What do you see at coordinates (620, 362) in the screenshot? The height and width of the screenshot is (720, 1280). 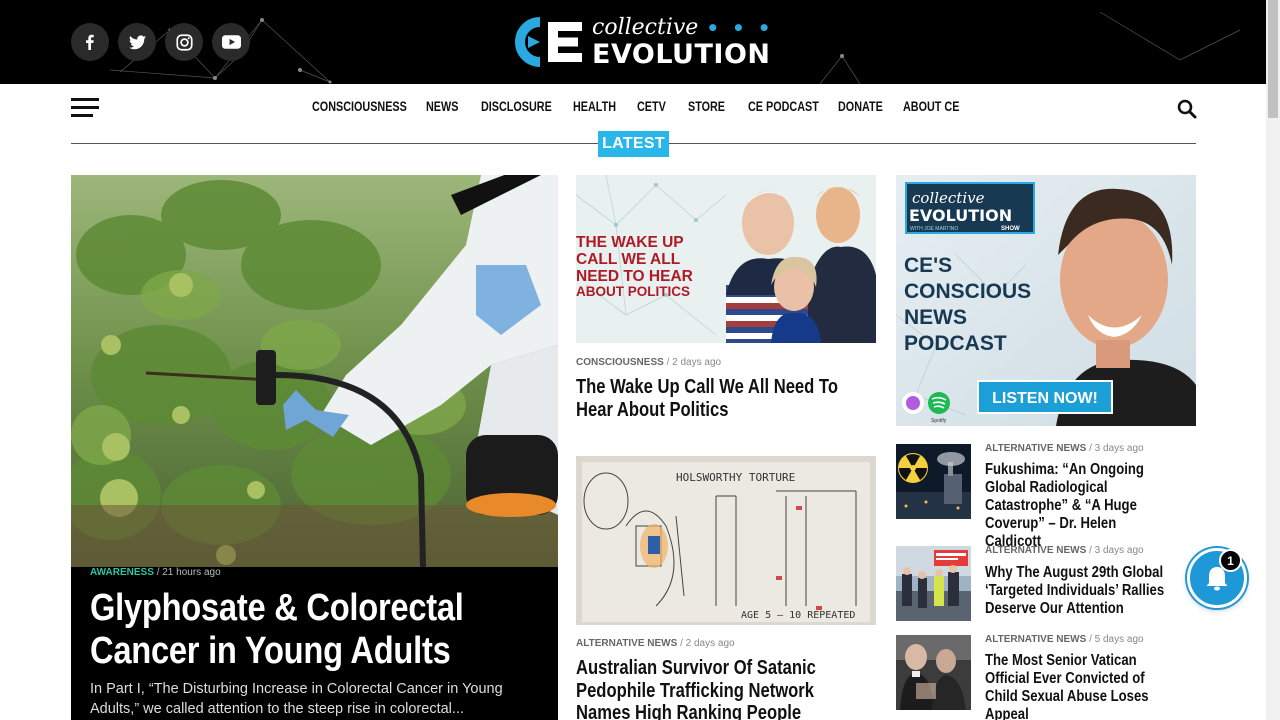 I see `article-category: CONSCIOUSNESS` at bounding box center [620, 362].